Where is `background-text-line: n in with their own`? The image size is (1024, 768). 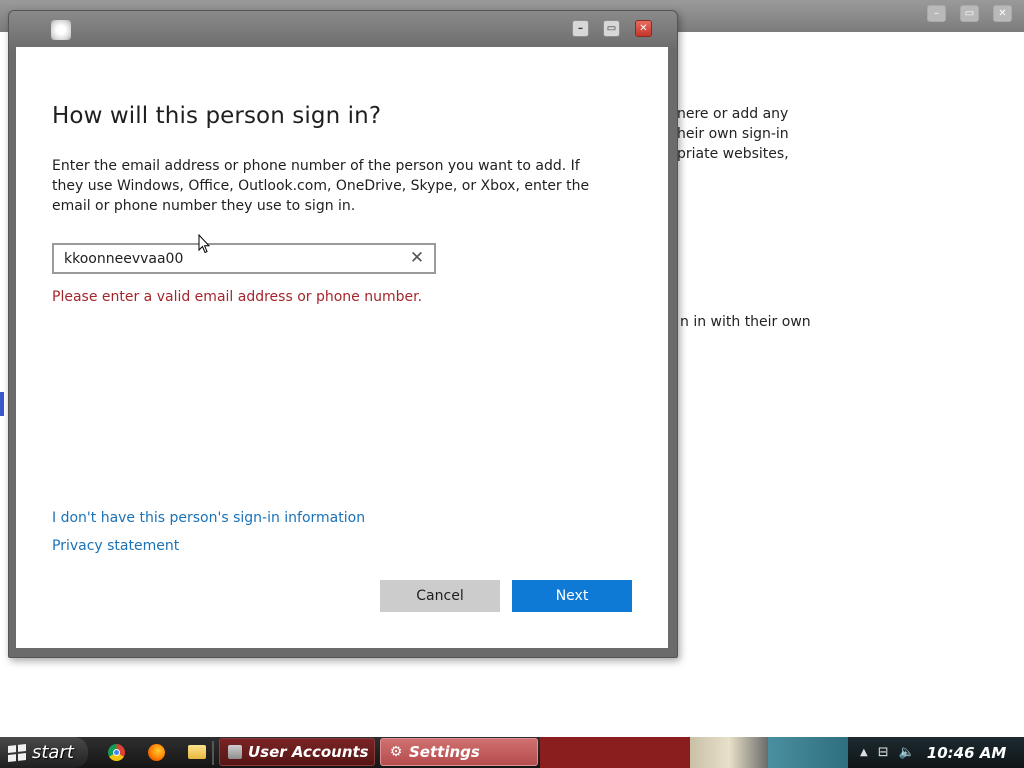
background-text-line: n in with their own is located at coordinates (745, 322).